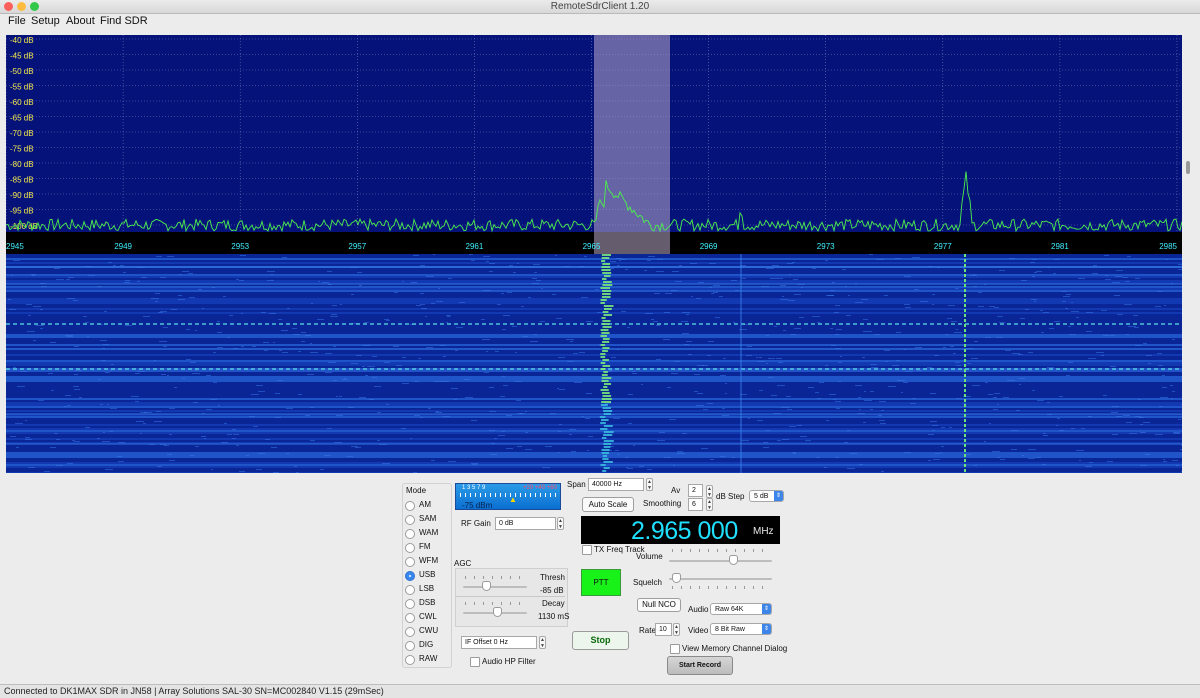  What do you see at coordinates (410, 590) in the screenshot?
I see `mode-radio-lsb` at bounding box center [410, 590].